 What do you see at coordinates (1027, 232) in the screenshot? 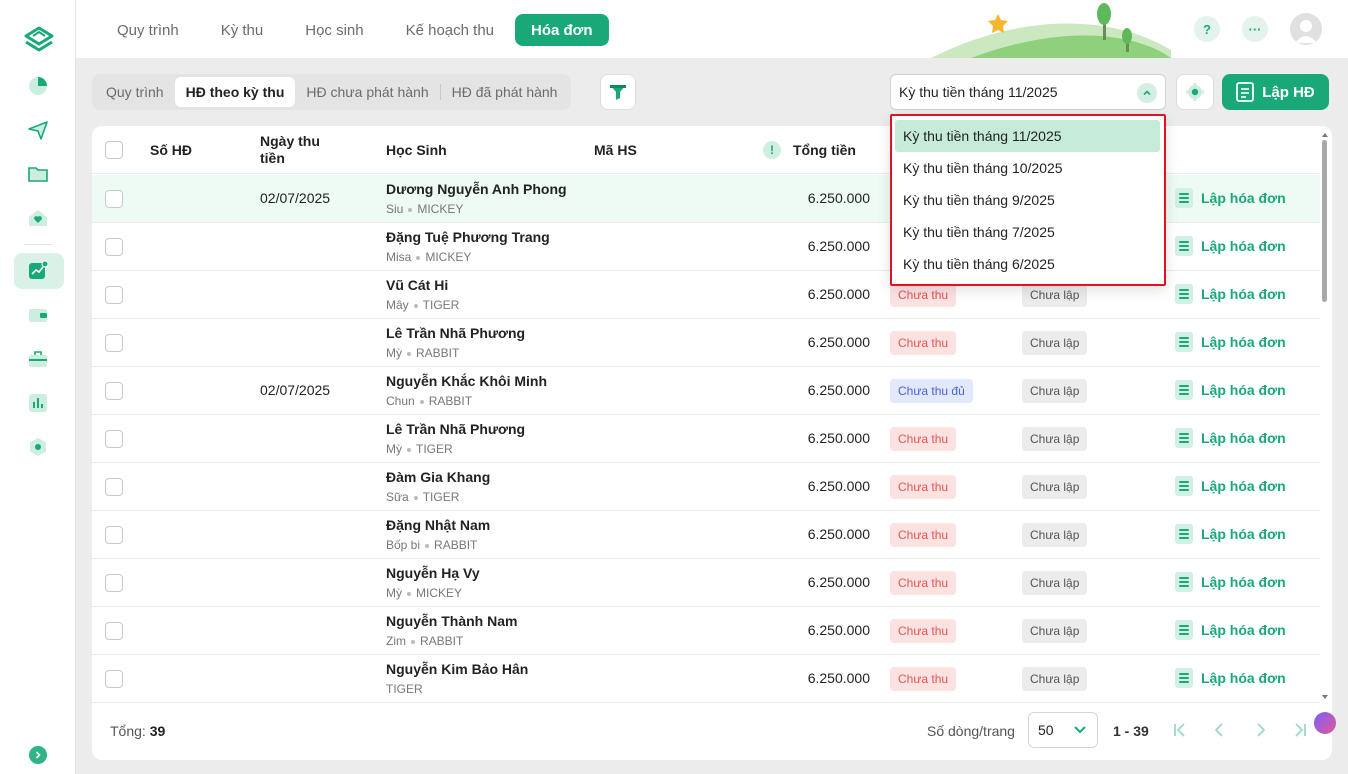
I see `period-option: Kỳ thu tiền tháng 7/2025` at bounding box center [1027, 232].